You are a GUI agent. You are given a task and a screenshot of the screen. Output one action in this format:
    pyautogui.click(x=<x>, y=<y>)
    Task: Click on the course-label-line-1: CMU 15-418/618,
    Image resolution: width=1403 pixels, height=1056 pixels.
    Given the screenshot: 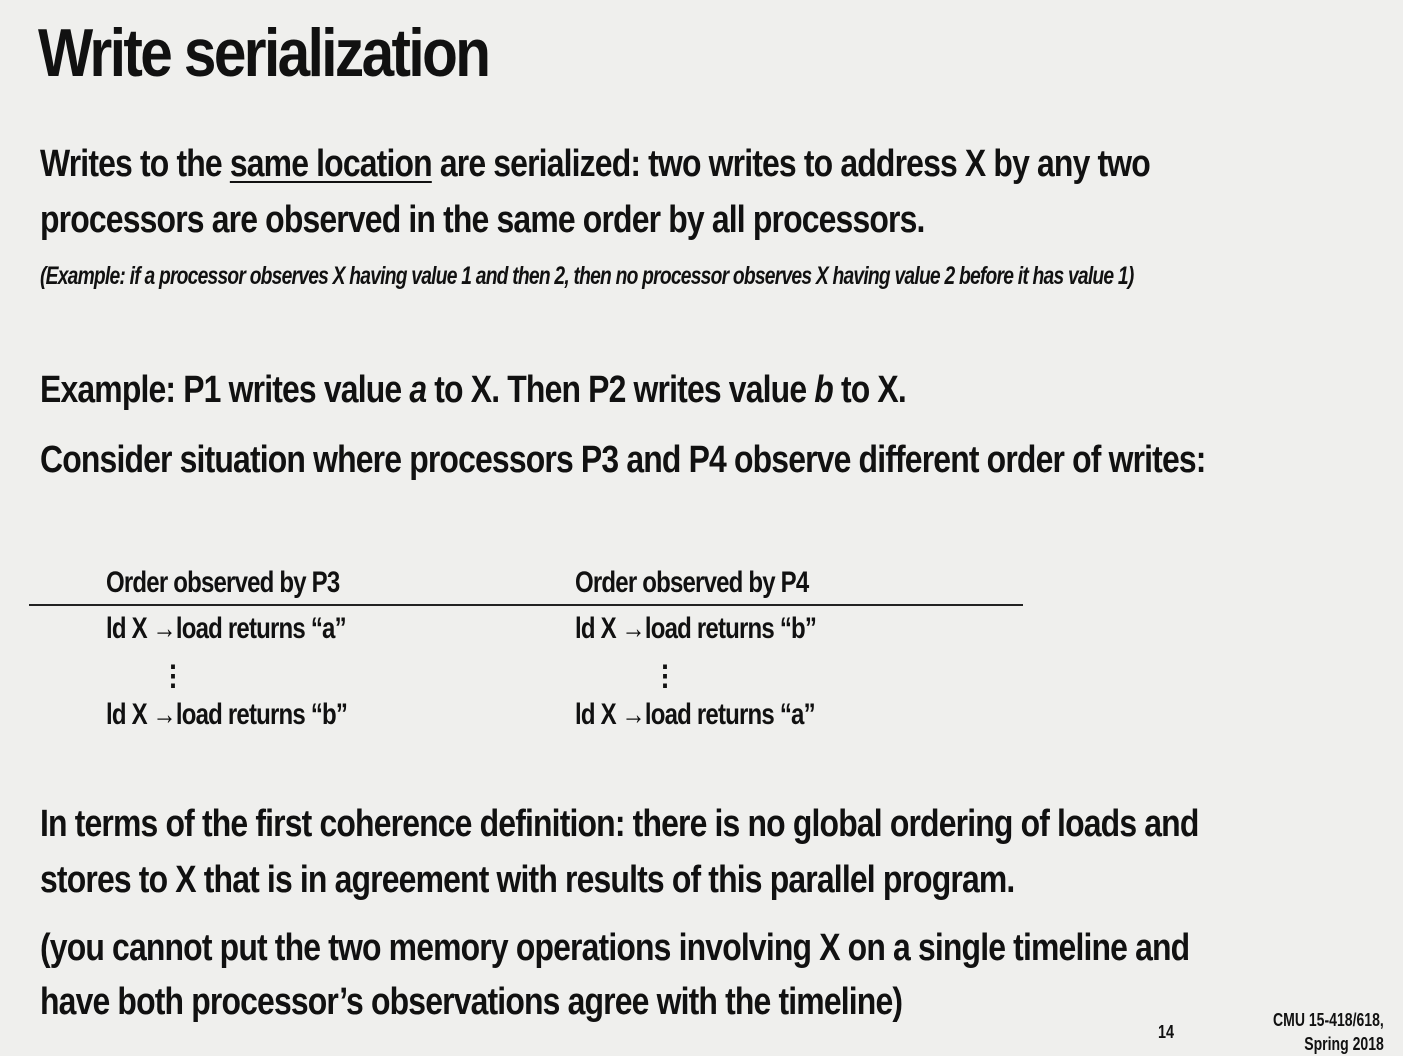 What is the action you would take?
    pyautogui.click(x=1328, y=1020)
    